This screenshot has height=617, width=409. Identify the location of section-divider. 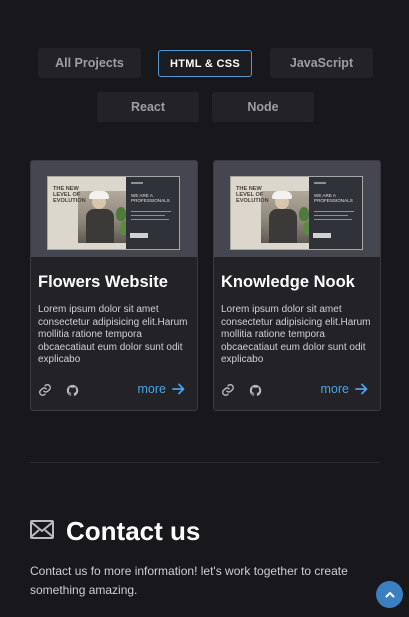
(205, 462).